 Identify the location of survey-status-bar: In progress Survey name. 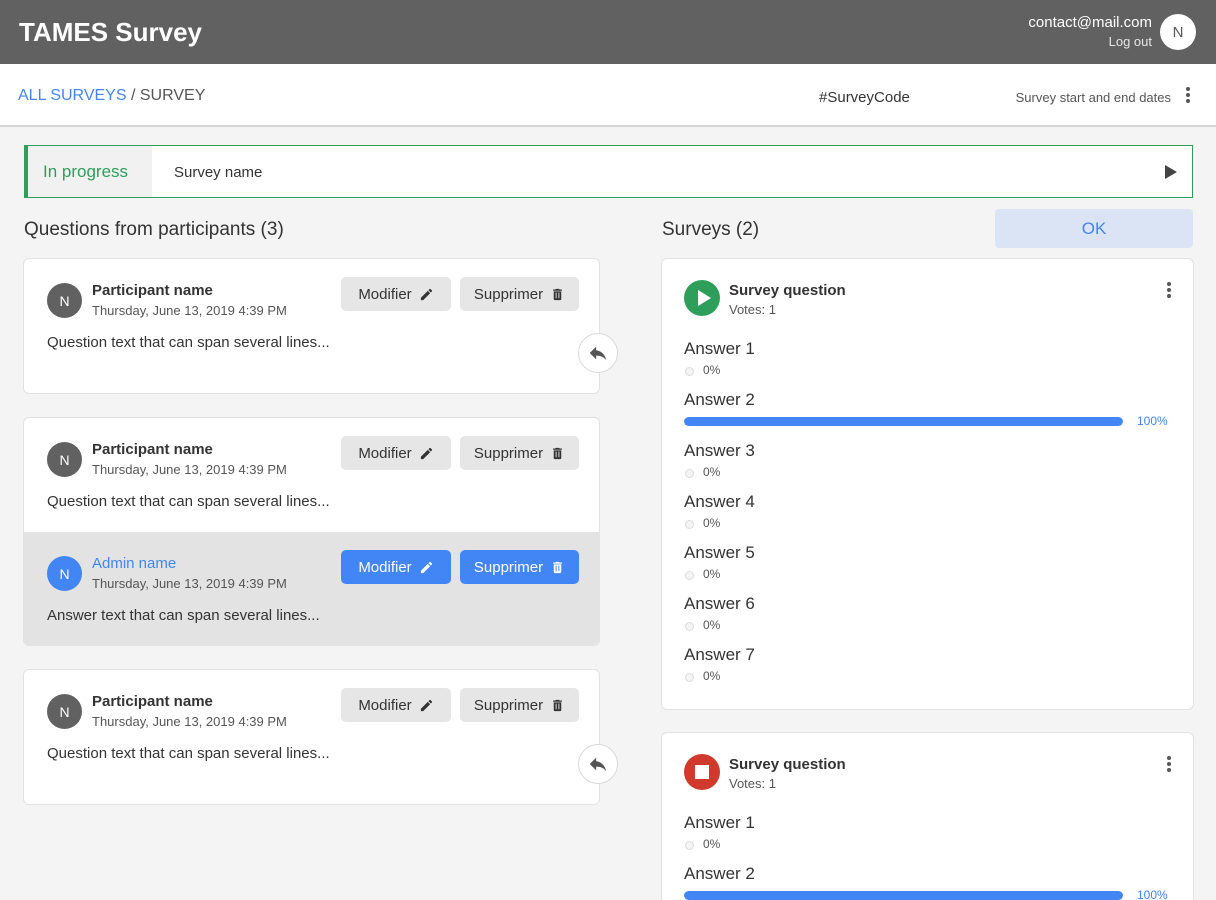
(608, 171).